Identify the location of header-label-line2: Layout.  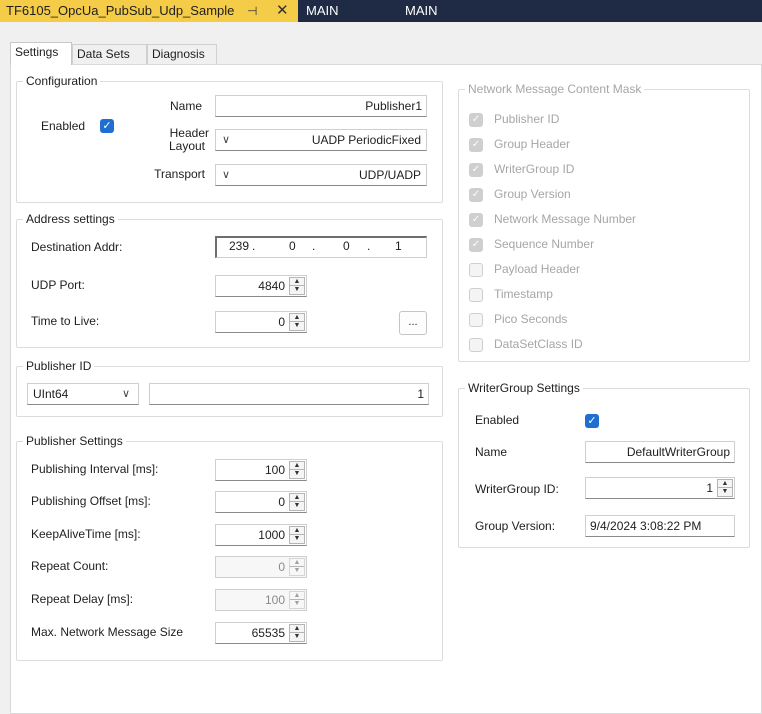
(186, 146).